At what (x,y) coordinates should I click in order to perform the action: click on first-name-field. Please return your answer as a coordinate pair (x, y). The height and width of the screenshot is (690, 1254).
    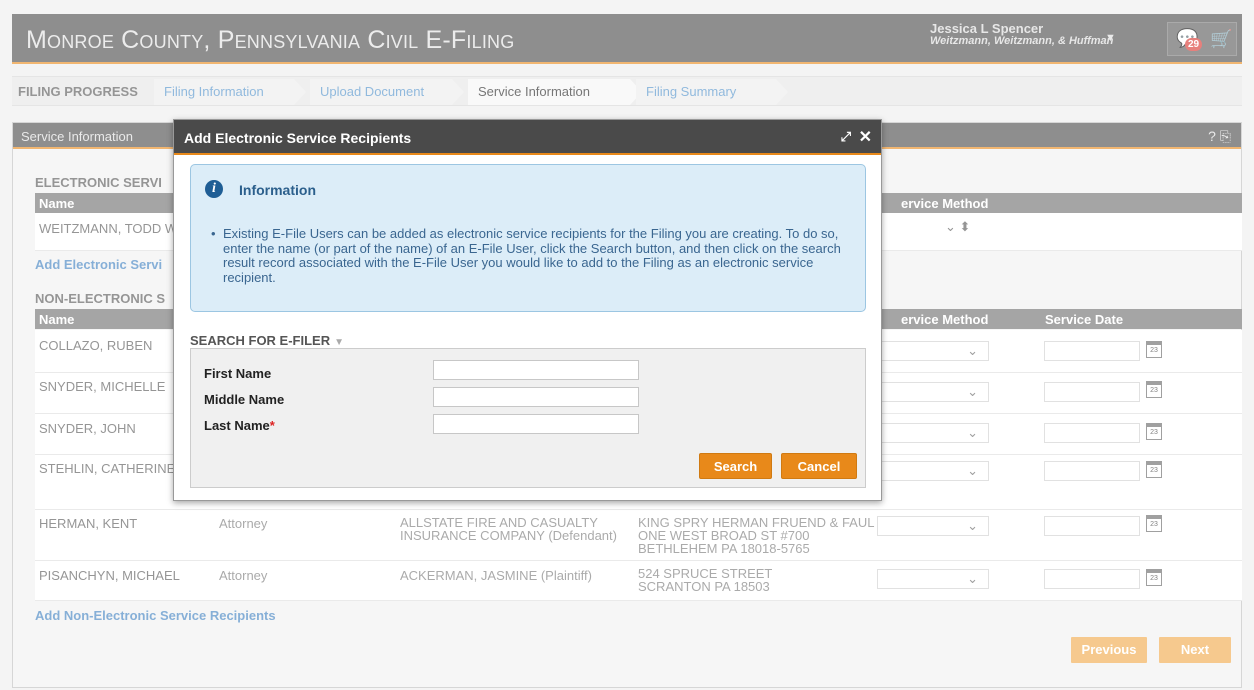
    Looking at the image, I should click on (536, 370).